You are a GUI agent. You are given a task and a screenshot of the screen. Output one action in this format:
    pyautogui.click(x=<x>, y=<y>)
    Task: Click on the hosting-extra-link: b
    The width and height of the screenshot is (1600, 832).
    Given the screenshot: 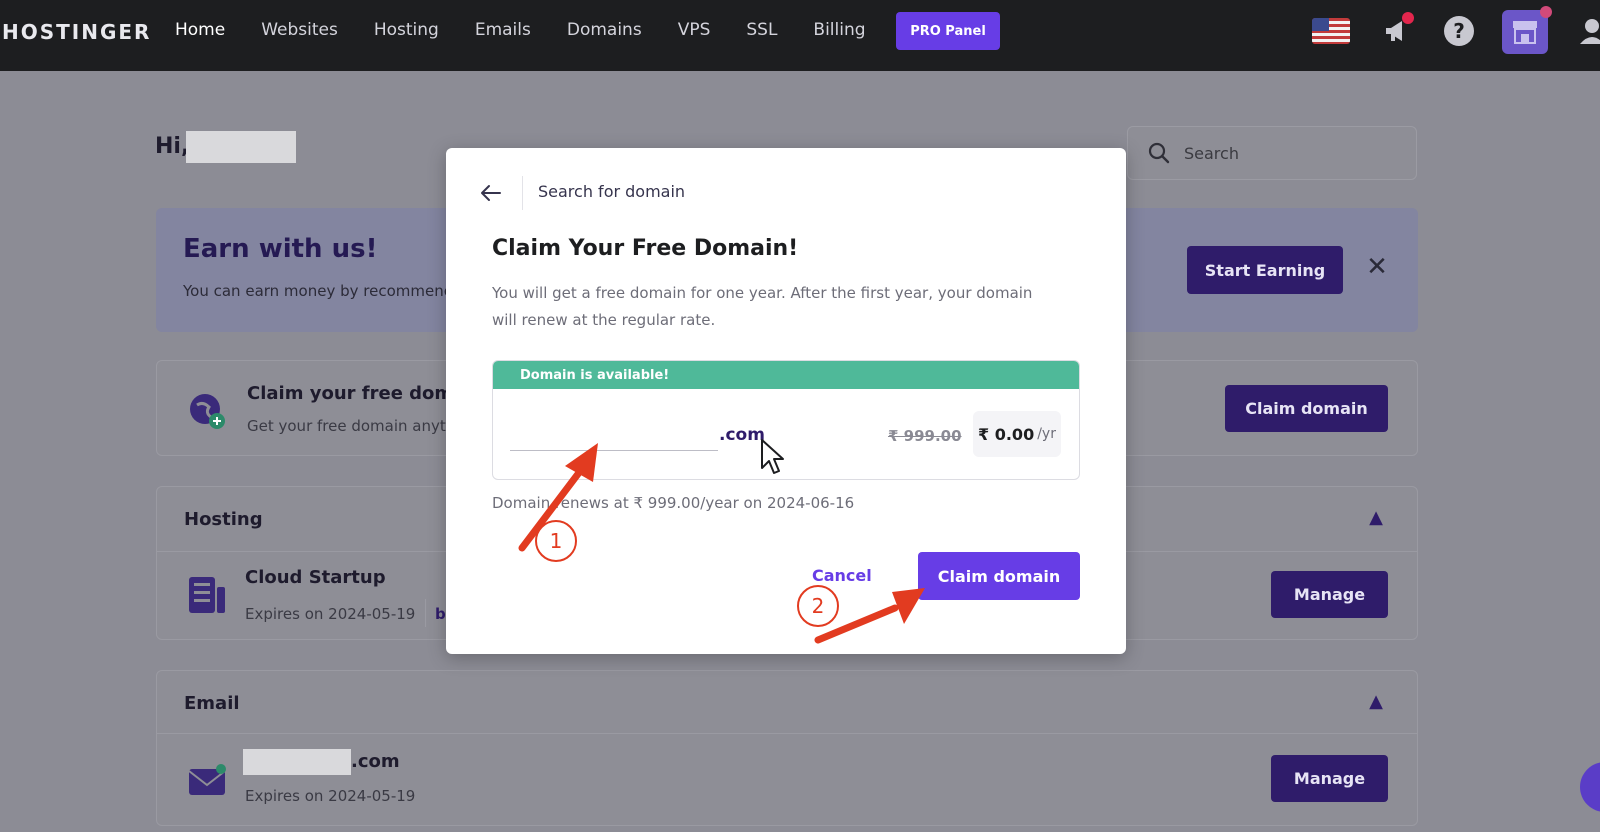 What is the action you would take?
    pyautogui.click(x=440, y=614)
    